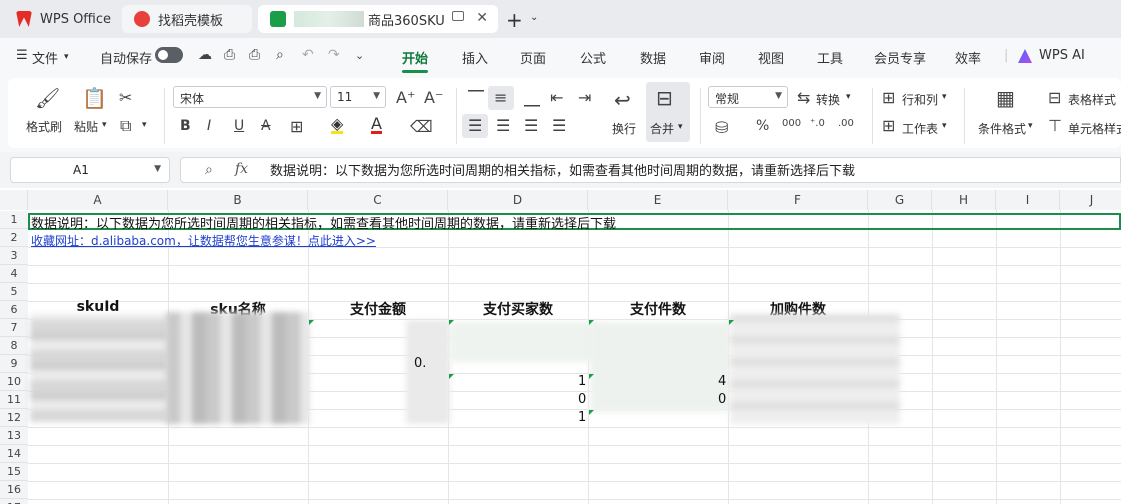 Image resolution: width=1121 pixels, height=504 pixels. I want to click on header-pay-buyers: 支付买家数, so click(518, 309).